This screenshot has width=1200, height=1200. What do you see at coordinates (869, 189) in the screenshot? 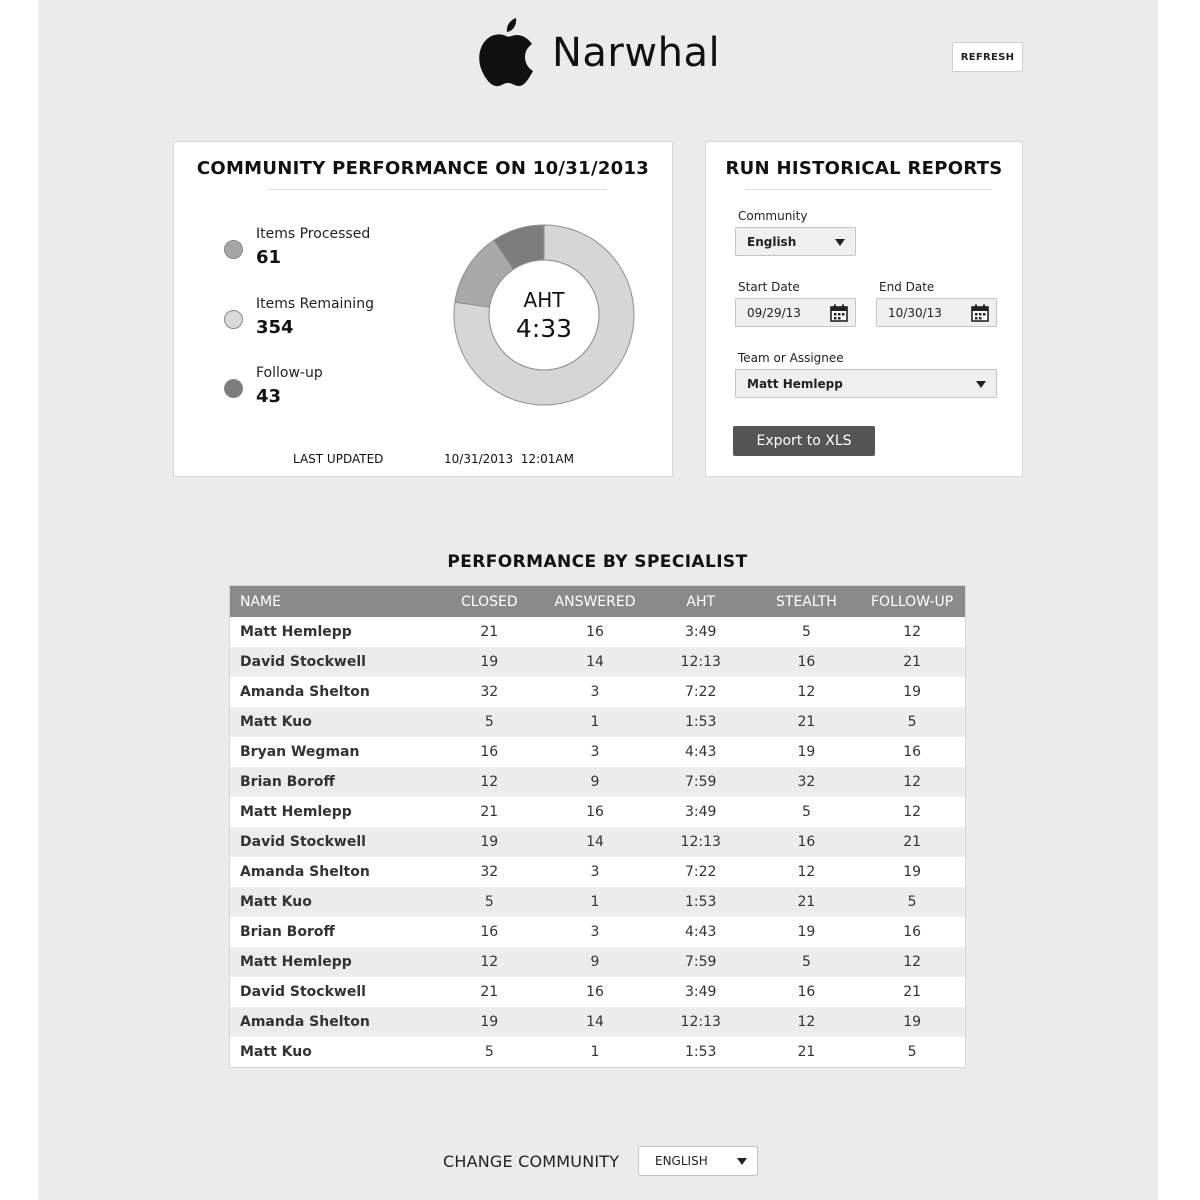
I see `historical-title-divider` at bounding box center [869, 189].